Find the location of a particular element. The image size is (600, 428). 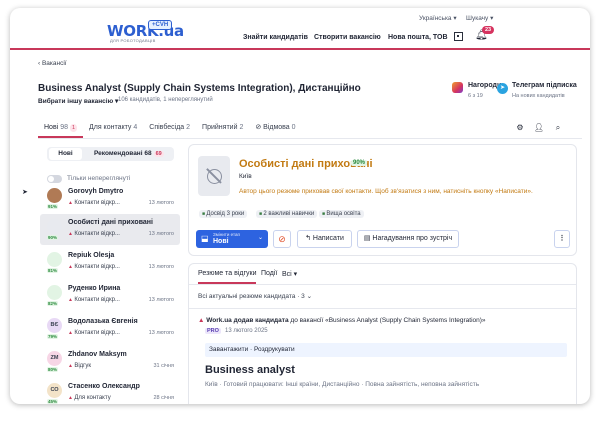

tab-all-filter: Всі ▾ is located at coordinates (289, 274).